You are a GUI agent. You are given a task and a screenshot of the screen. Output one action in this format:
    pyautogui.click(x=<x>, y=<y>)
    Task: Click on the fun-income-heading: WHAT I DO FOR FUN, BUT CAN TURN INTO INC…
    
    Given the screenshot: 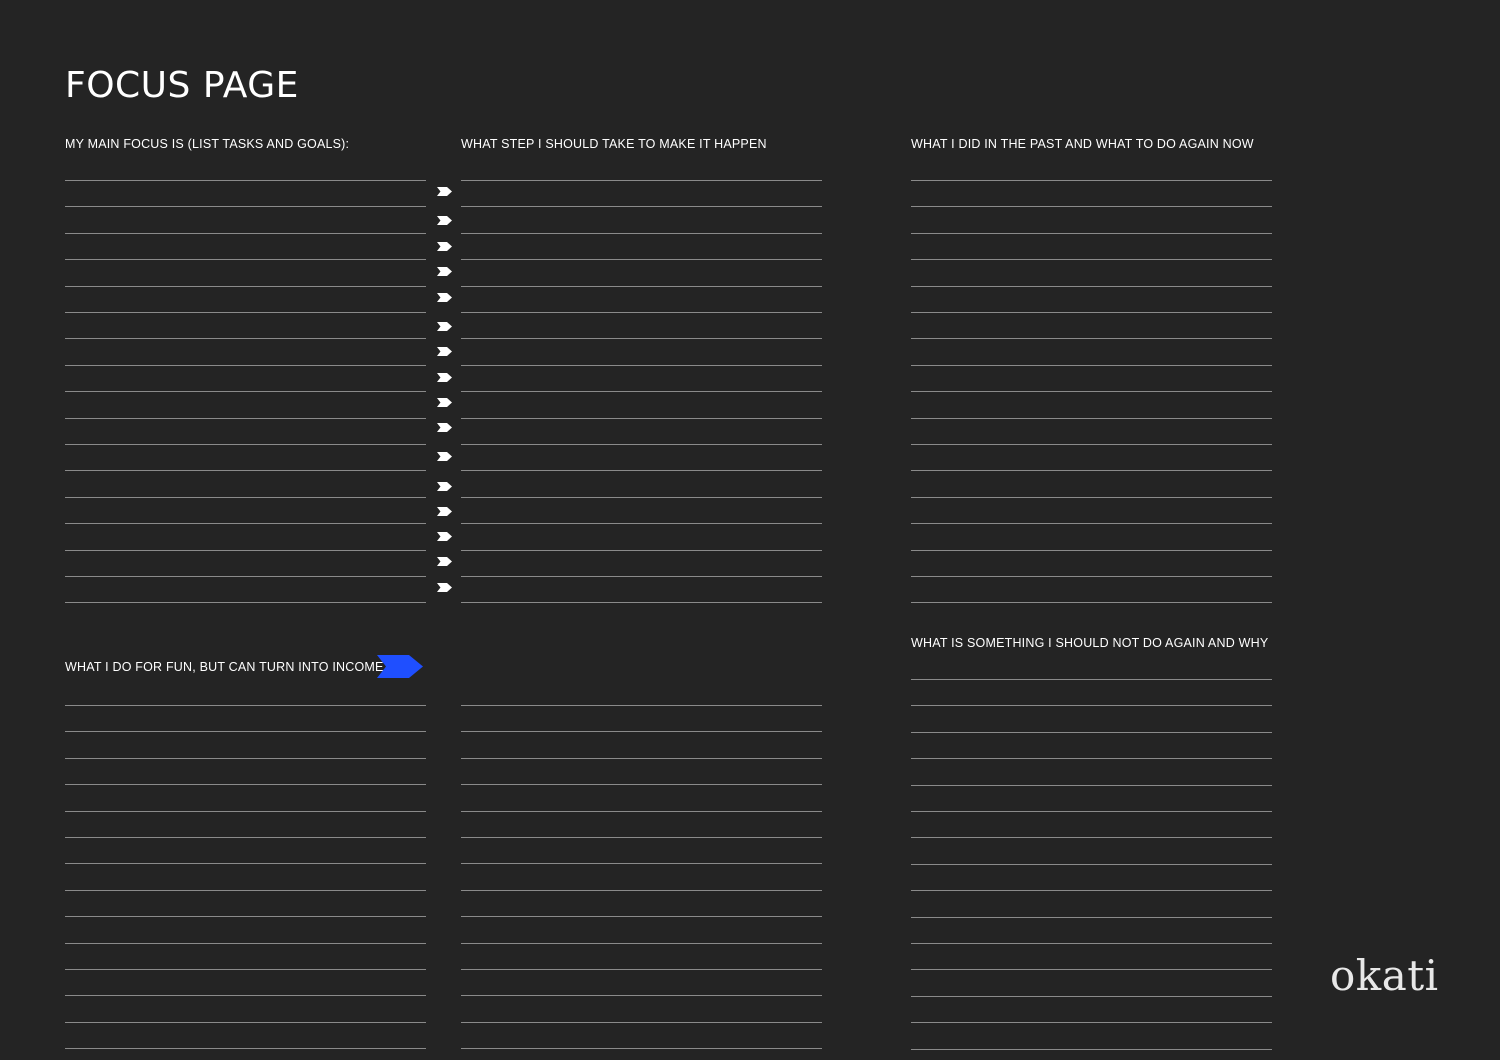 What is the action you would take?
    pyautogui.click(x=224, y=667)
    